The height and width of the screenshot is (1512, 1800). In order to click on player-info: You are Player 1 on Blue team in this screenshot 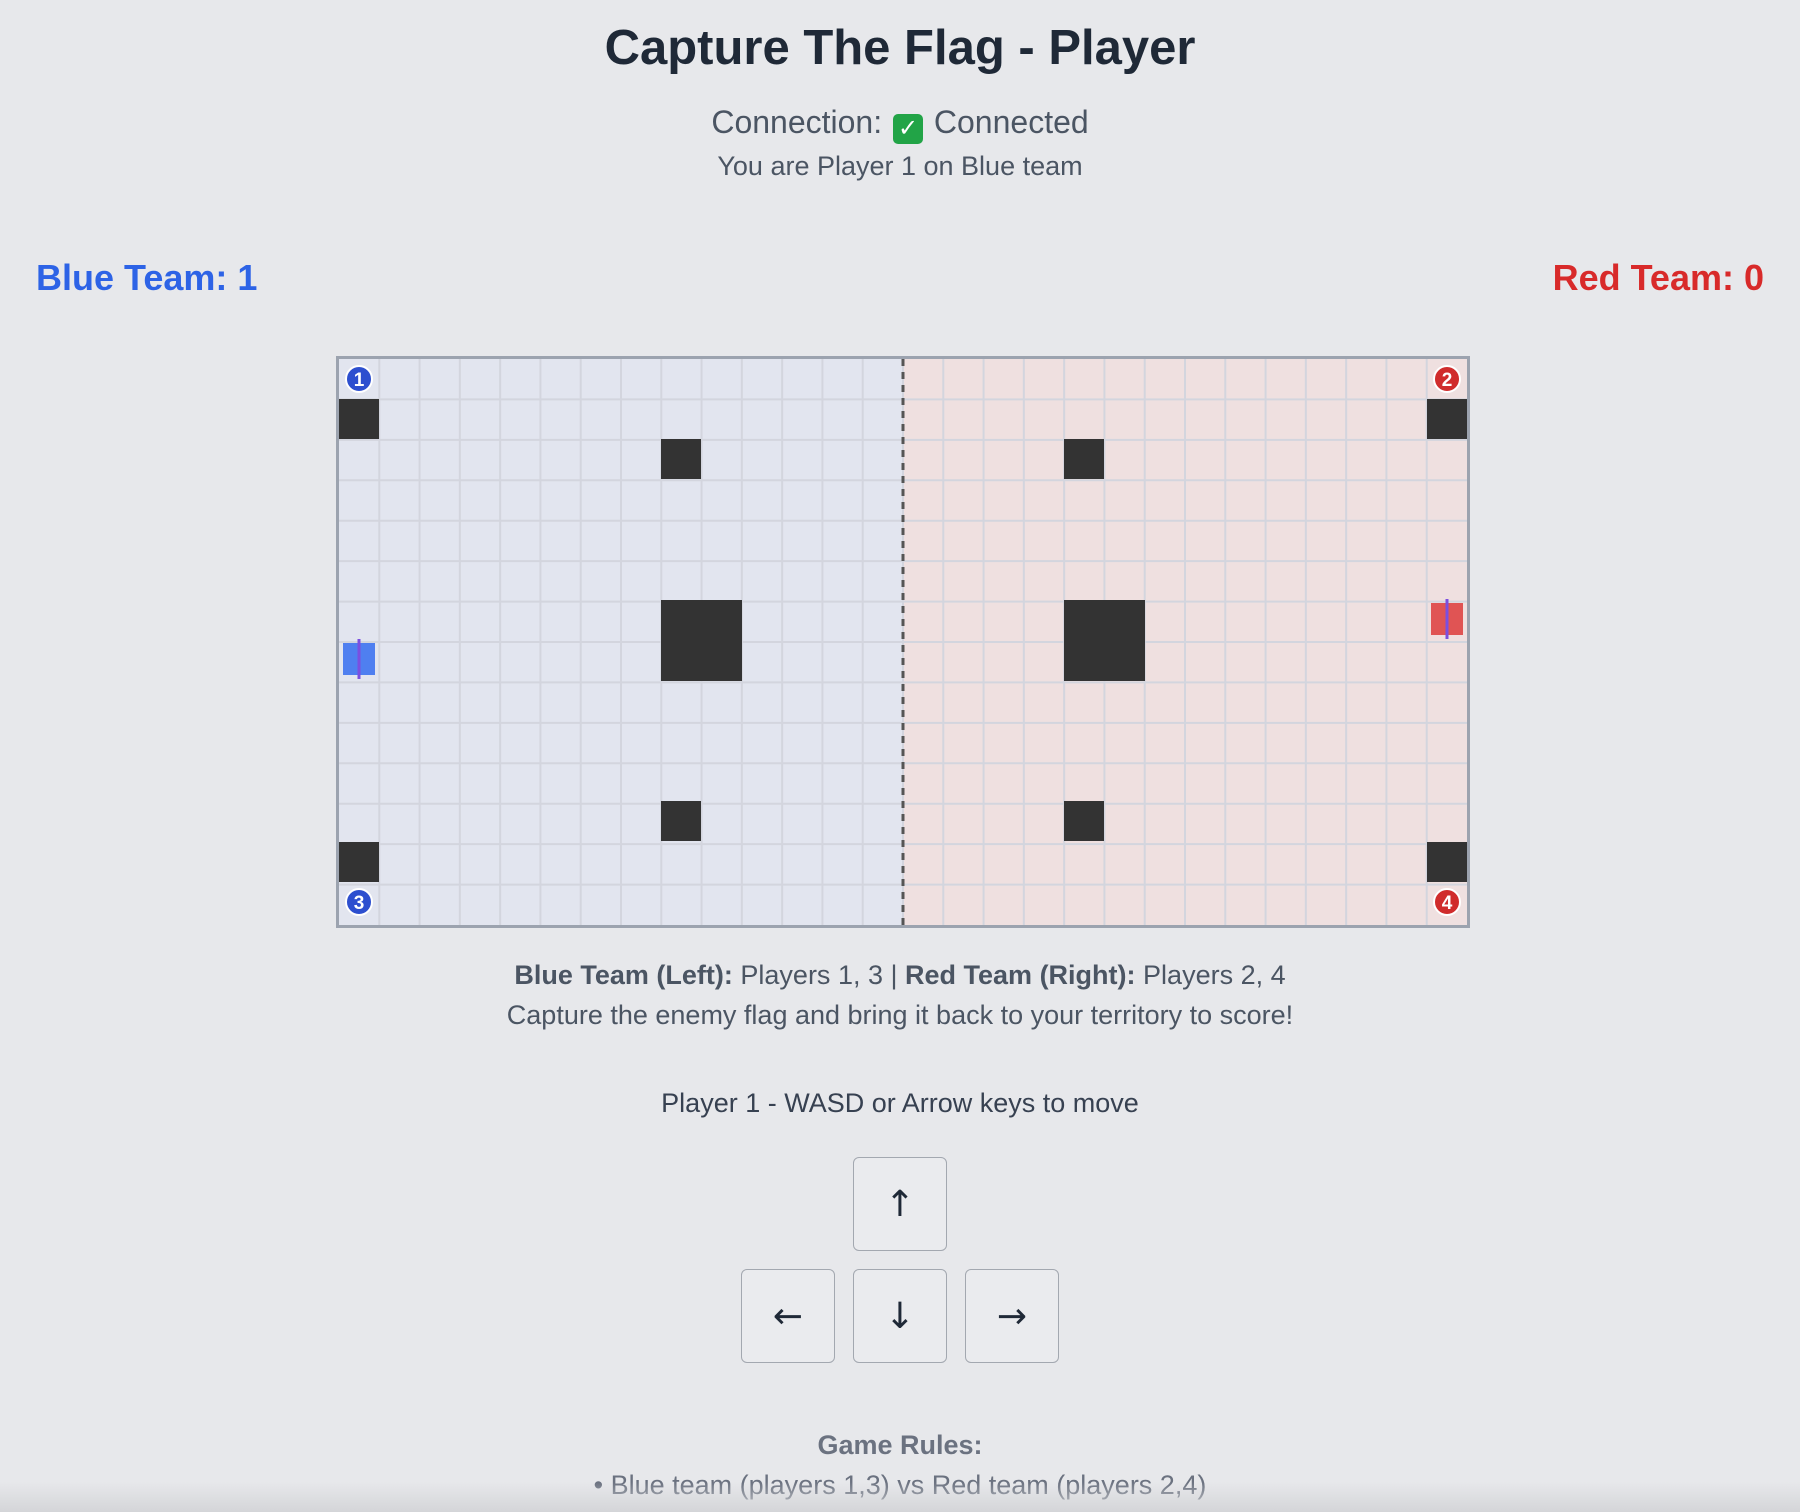, I will do `click(900, 166)`.